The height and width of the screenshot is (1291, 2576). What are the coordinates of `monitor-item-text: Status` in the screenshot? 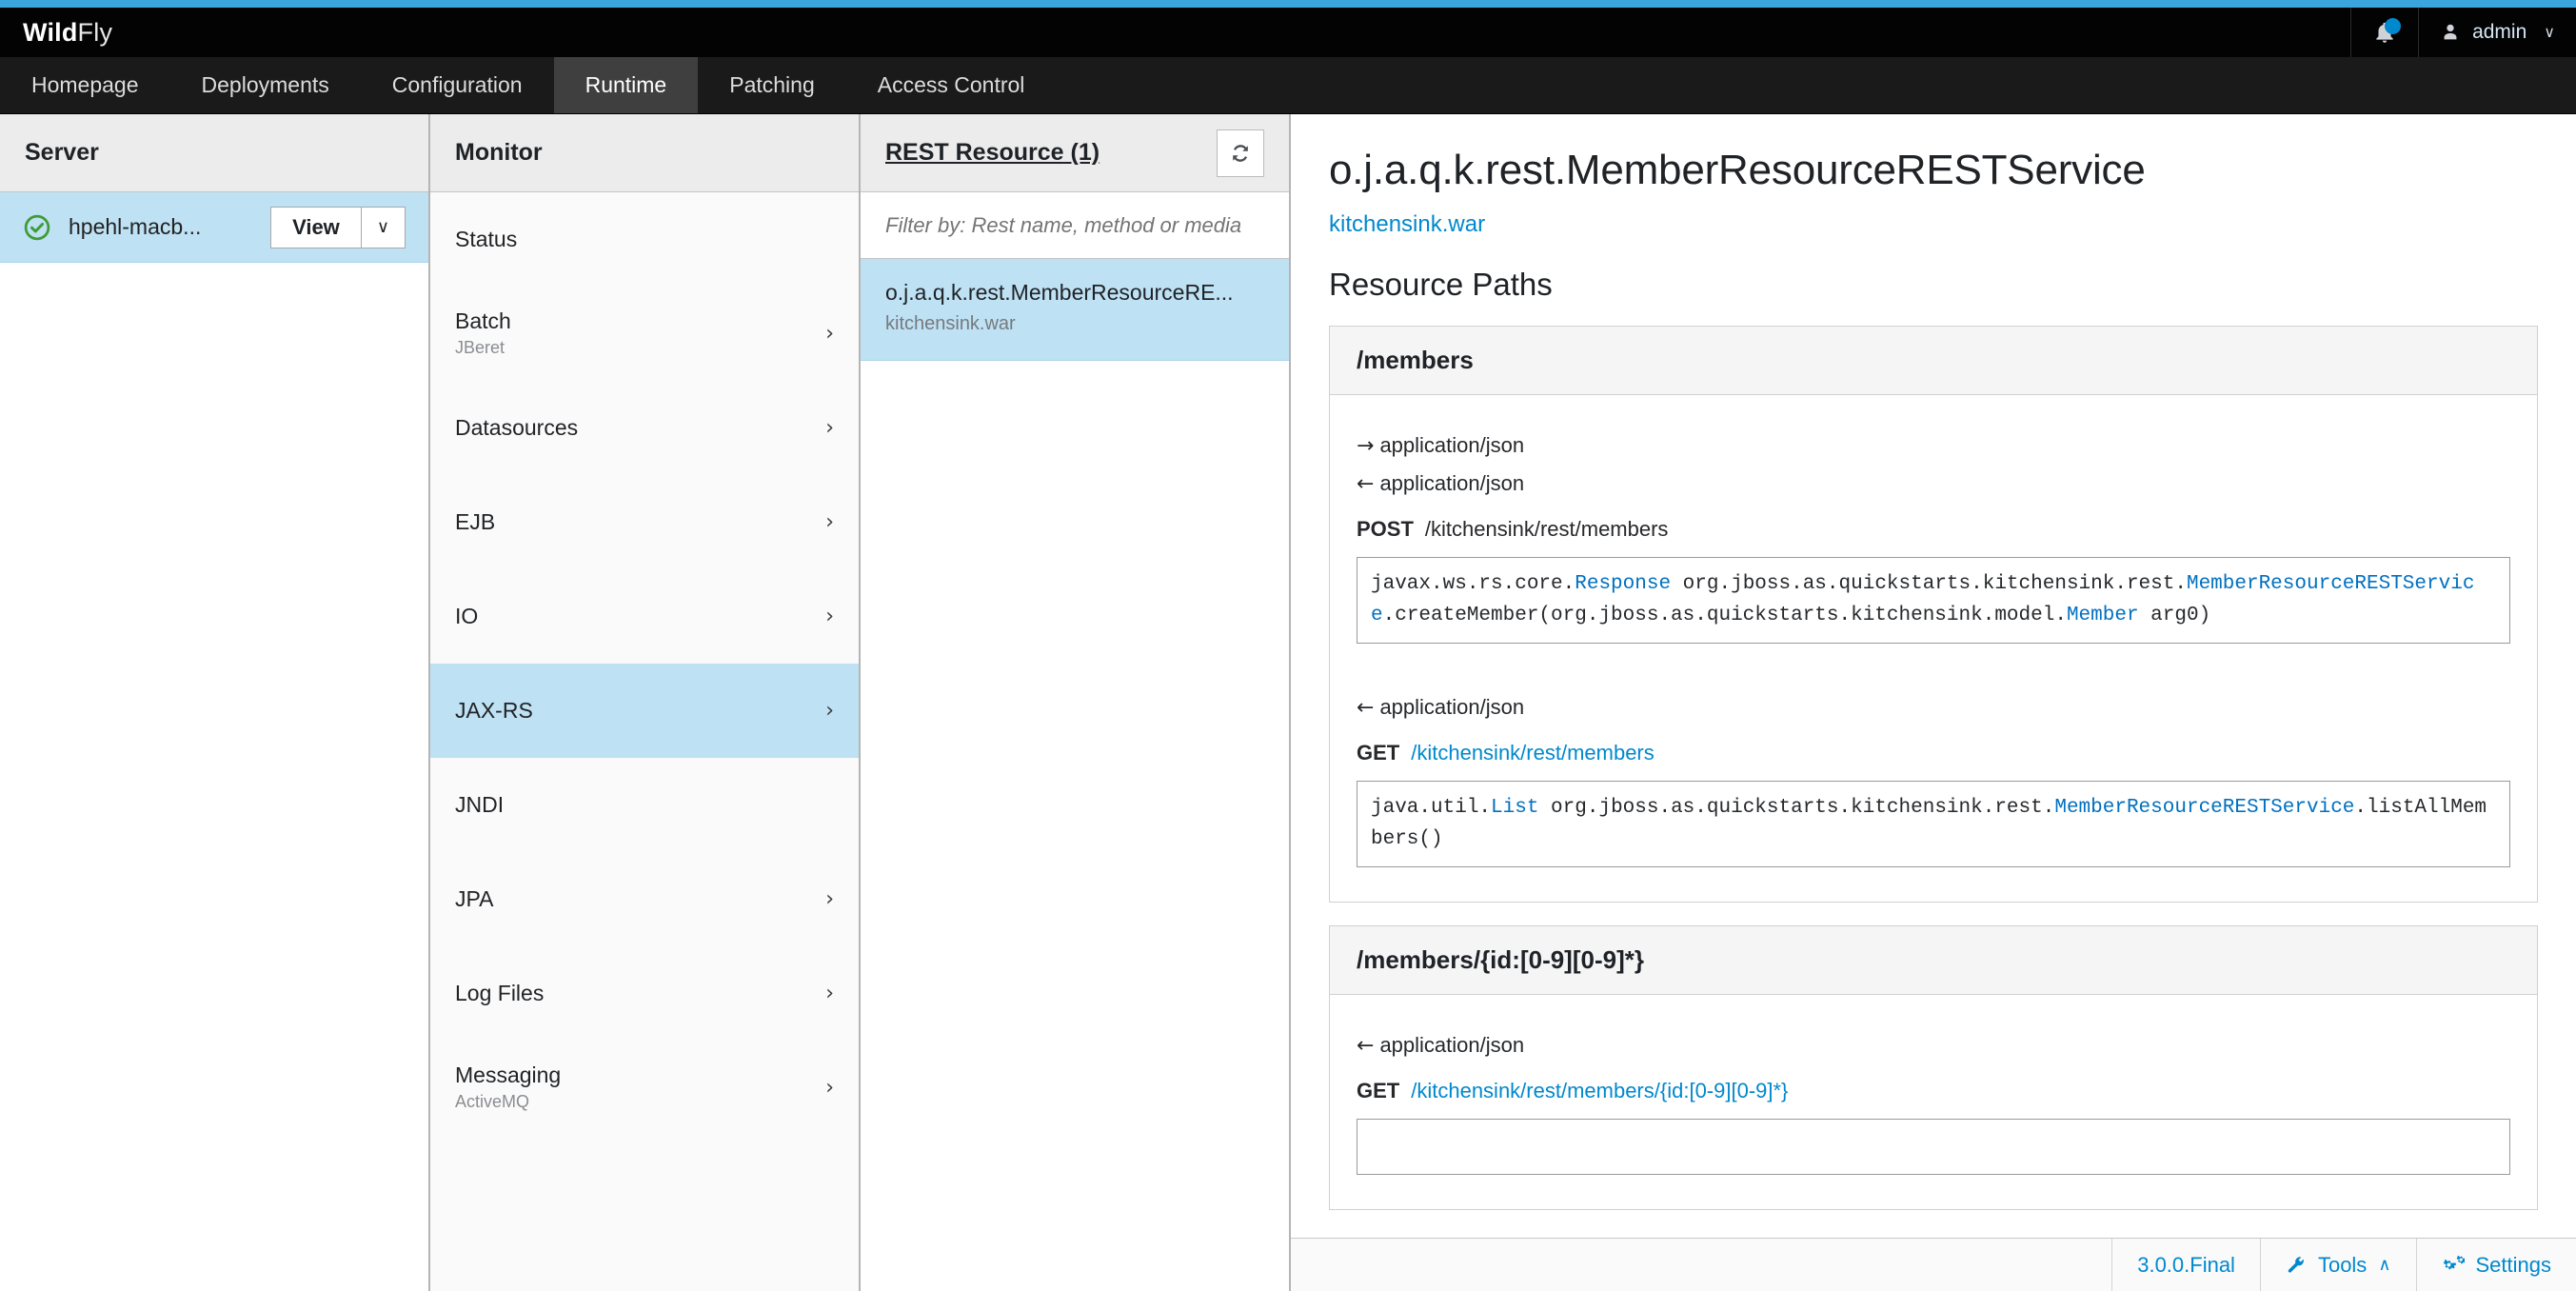 It's located at (486, 239).